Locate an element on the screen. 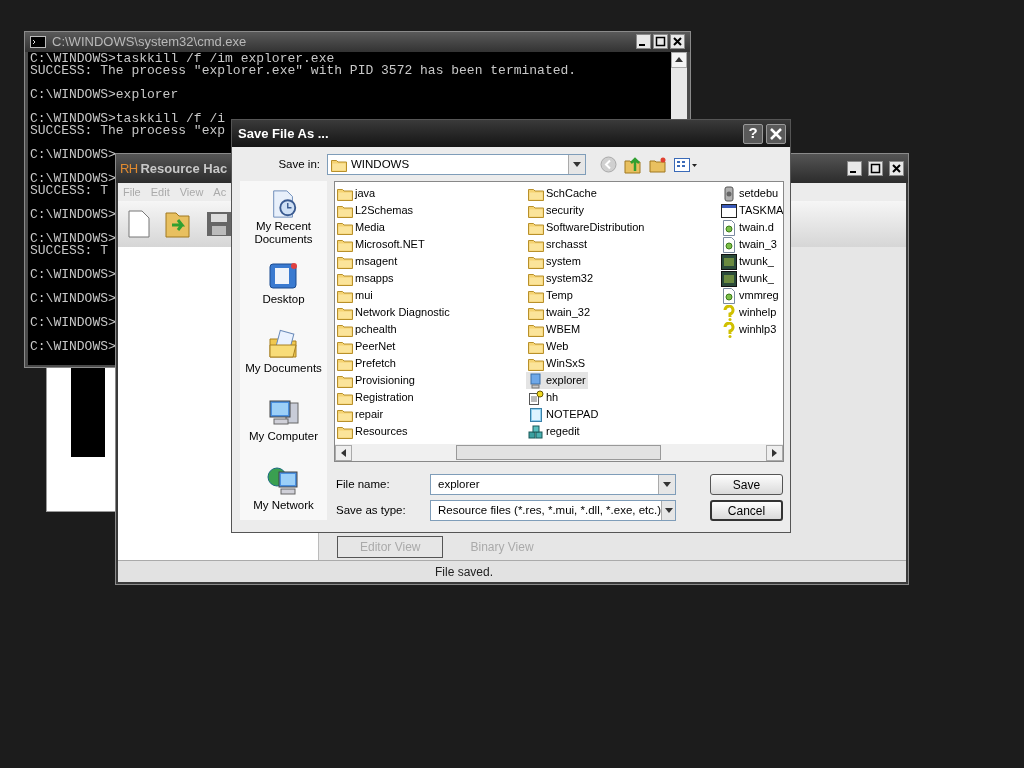  list-entry: java is located at coordinates (356, 193).